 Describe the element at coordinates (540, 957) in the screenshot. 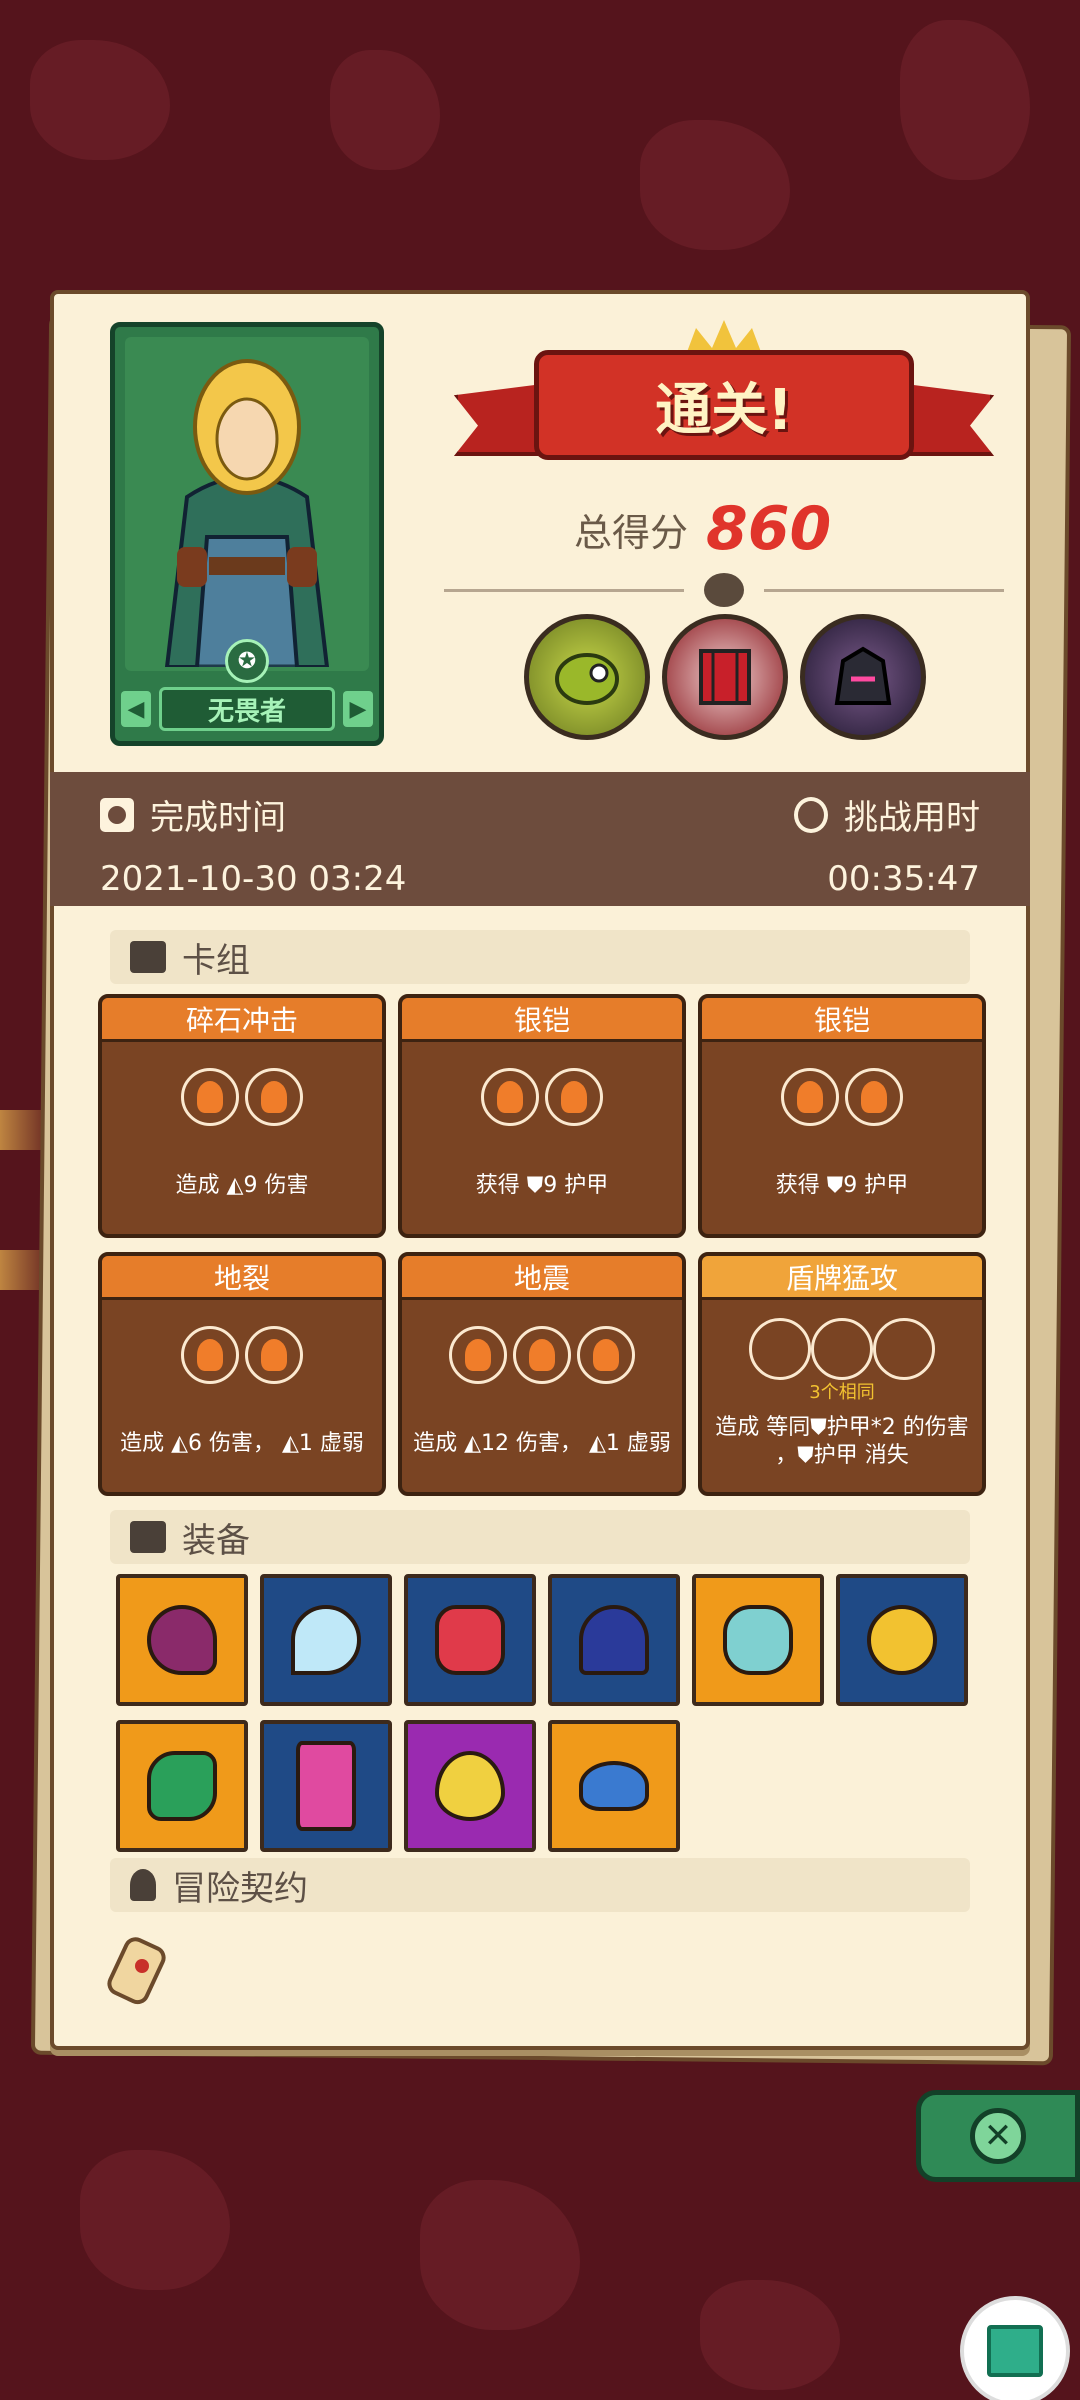

I see `deck-section-header: 卡组` at that location.